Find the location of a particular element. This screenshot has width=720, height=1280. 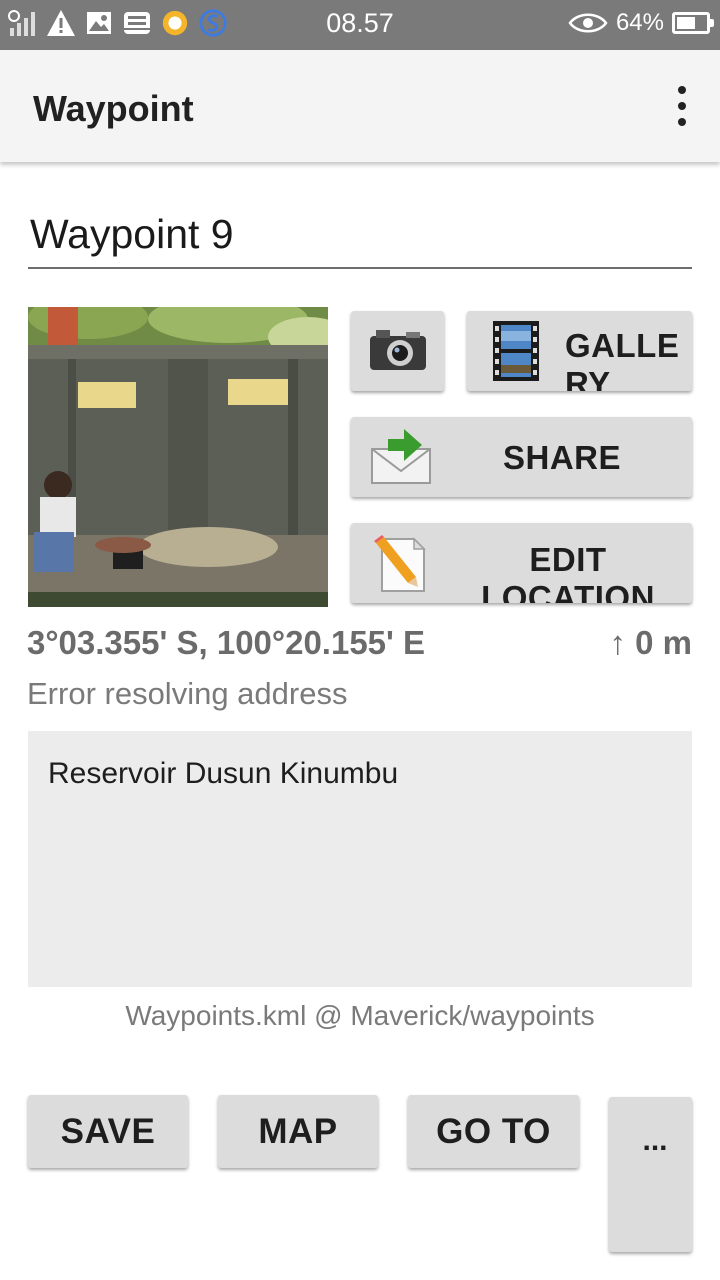

share-button: SHARE is located at coordinates (521, 457).